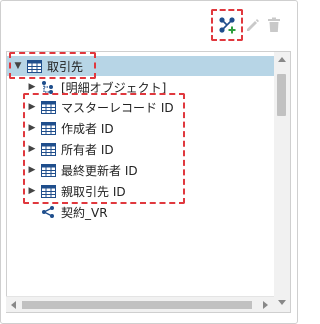 This screenshot has height=324, width=320. Describe the element at coordinates (18, 66) in the screenshot. I see `collapse-arrow-icon: ▼` at that location.